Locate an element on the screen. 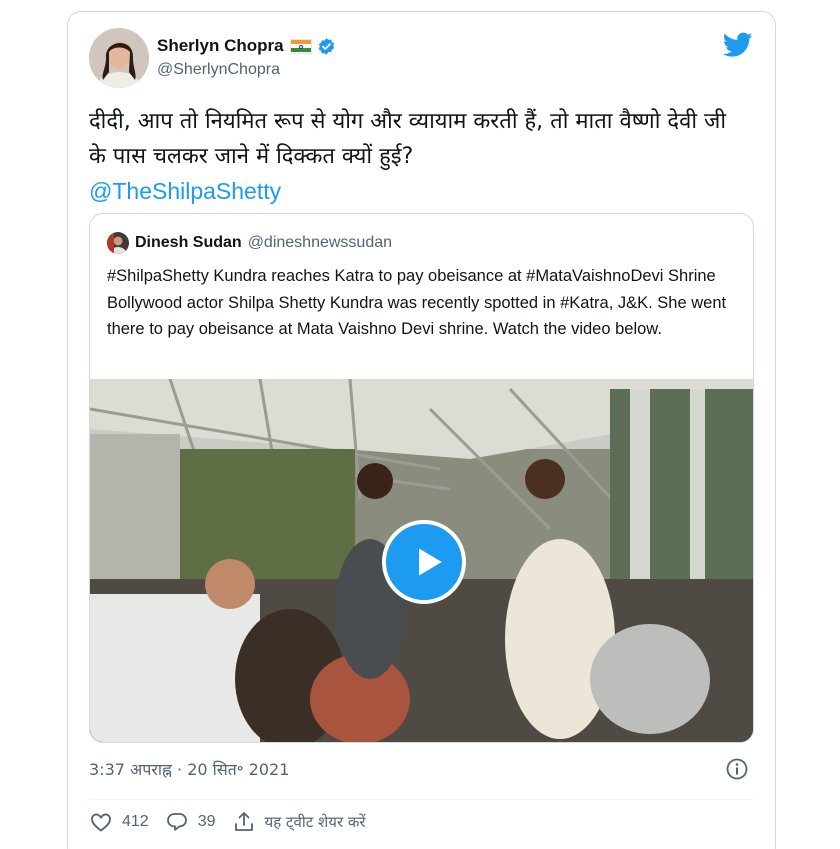 The image size is (840, 849). heart-icon is located at coordinates (101, 822).